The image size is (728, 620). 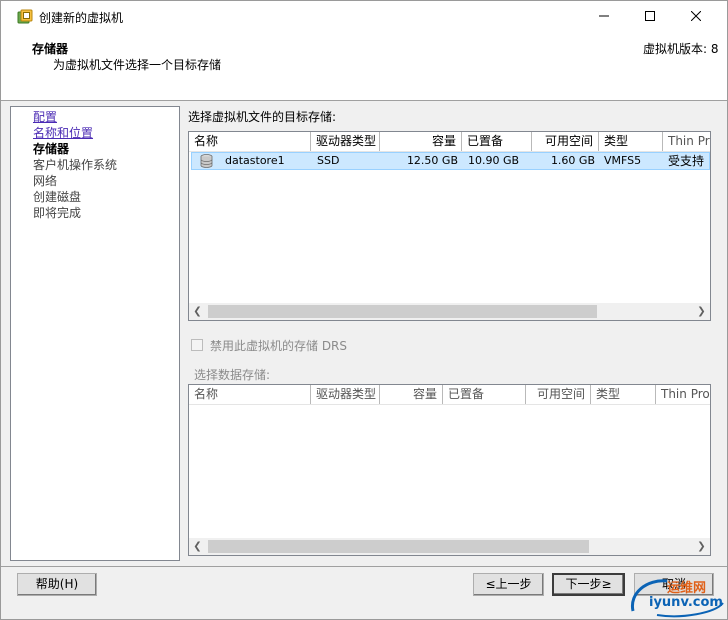 I want to click on maximize-button, so click(x=650, y=16).